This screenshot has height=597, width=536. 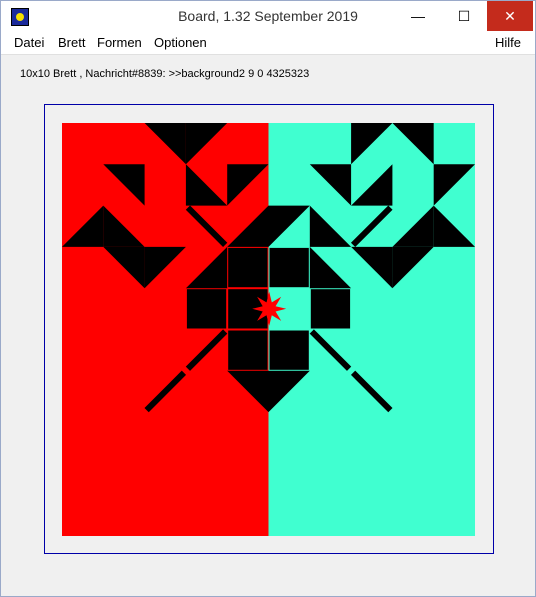 What do you see at coordinates (248, 350) in the screenshot?
I see `piece-r5-c4` at bounding box center [248, 350].